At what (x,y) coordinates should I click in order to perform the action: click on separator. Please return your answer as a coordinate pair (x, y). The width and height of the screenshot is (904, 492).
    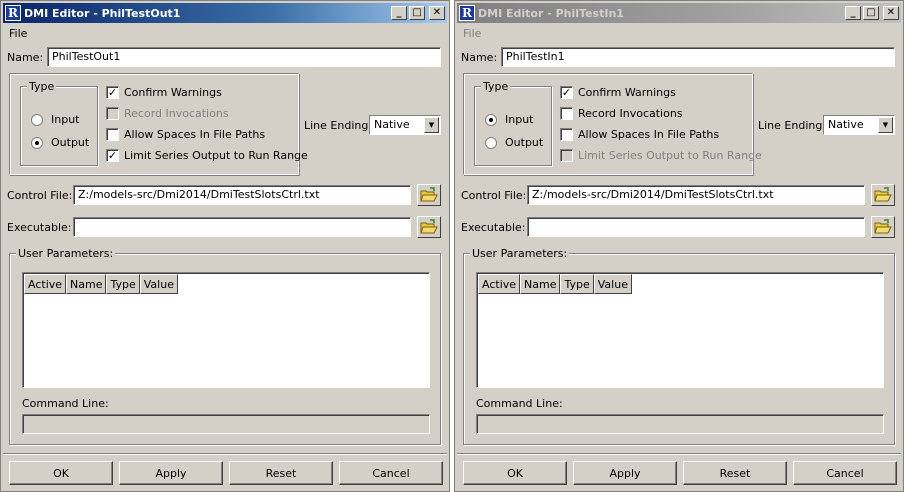
    Looking at the image, I should click on (679, 454).